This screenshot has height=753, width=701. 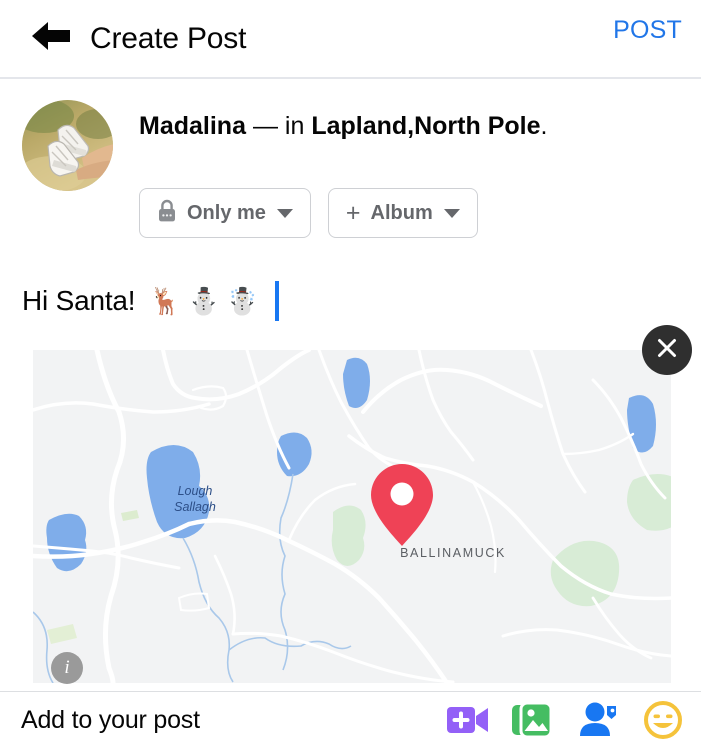 I want to click on add-to-post-bar: Add to your post, so click(x=350, y=722).